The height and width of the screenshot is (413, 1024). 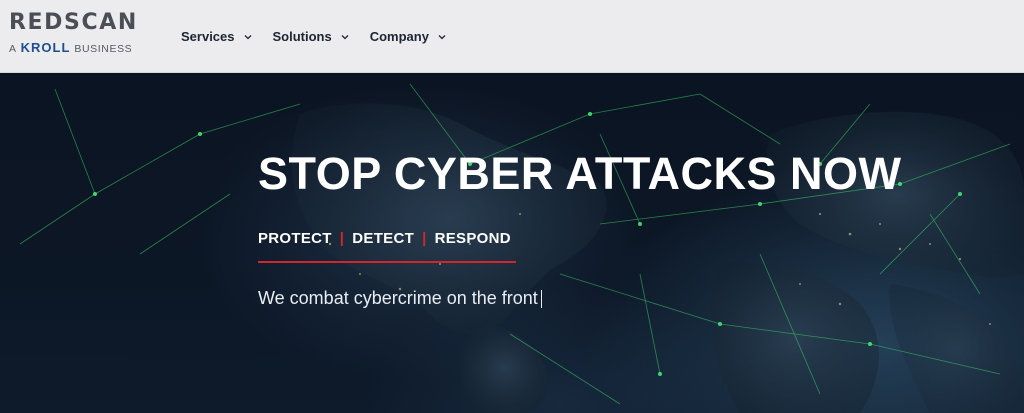 I want to click on logo-tagline-suffix: BUSINESS, so click(x=103, y=49).